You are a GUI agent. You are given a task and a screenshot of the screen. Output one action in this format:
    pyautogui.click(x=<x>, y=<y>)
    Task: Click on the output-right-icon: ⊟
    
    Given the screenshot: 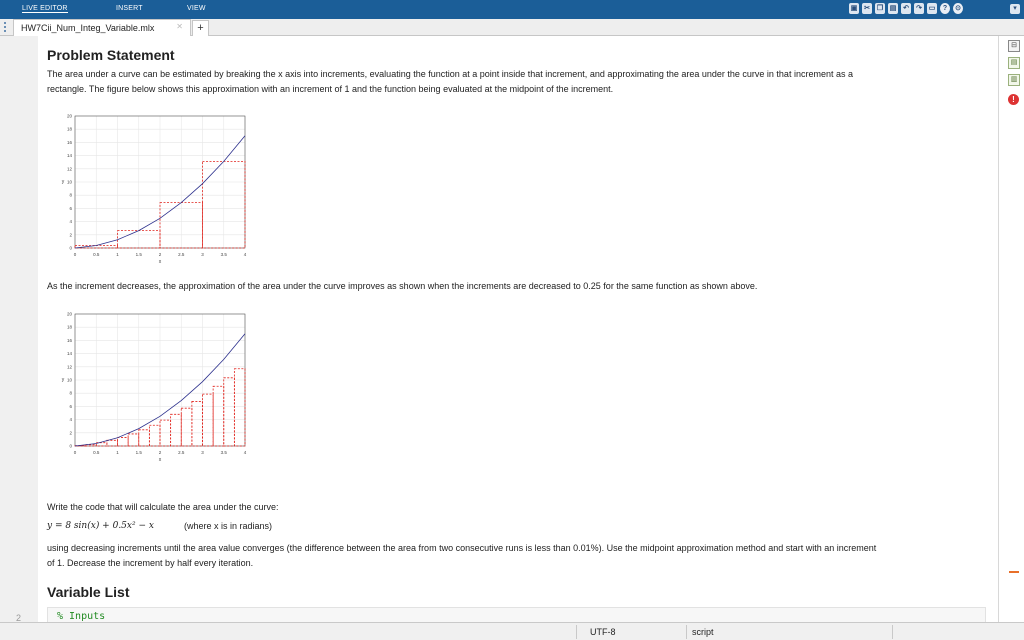 What is the action you would take?
    pyautogui.click(x=1014, y=46)
    